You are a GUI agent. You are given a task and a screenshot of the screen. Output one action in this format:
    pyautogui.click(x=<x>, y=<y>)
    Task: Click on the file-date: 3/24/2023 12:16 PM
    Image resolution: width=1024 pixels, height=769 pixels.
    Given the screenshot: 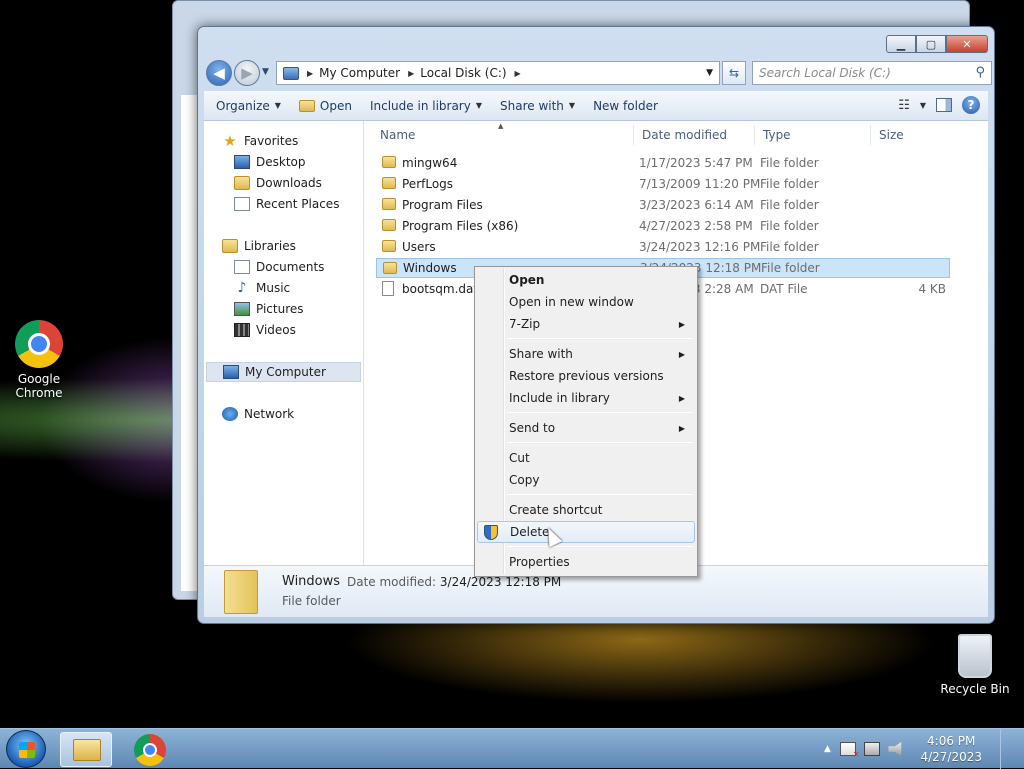 What is the action you would take?
    pyautogui.click(x=700, y=247)
    